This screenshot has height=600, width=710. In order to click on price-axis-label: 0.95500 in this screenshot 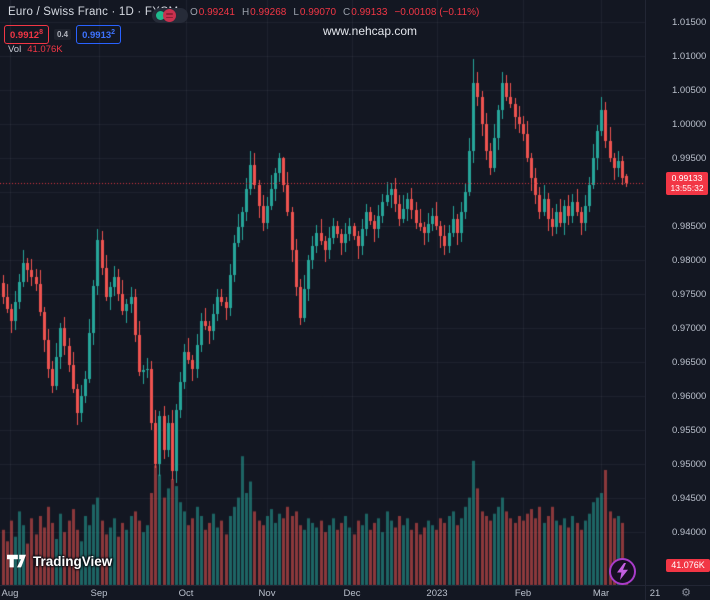, I will do `click(689, 430)`.